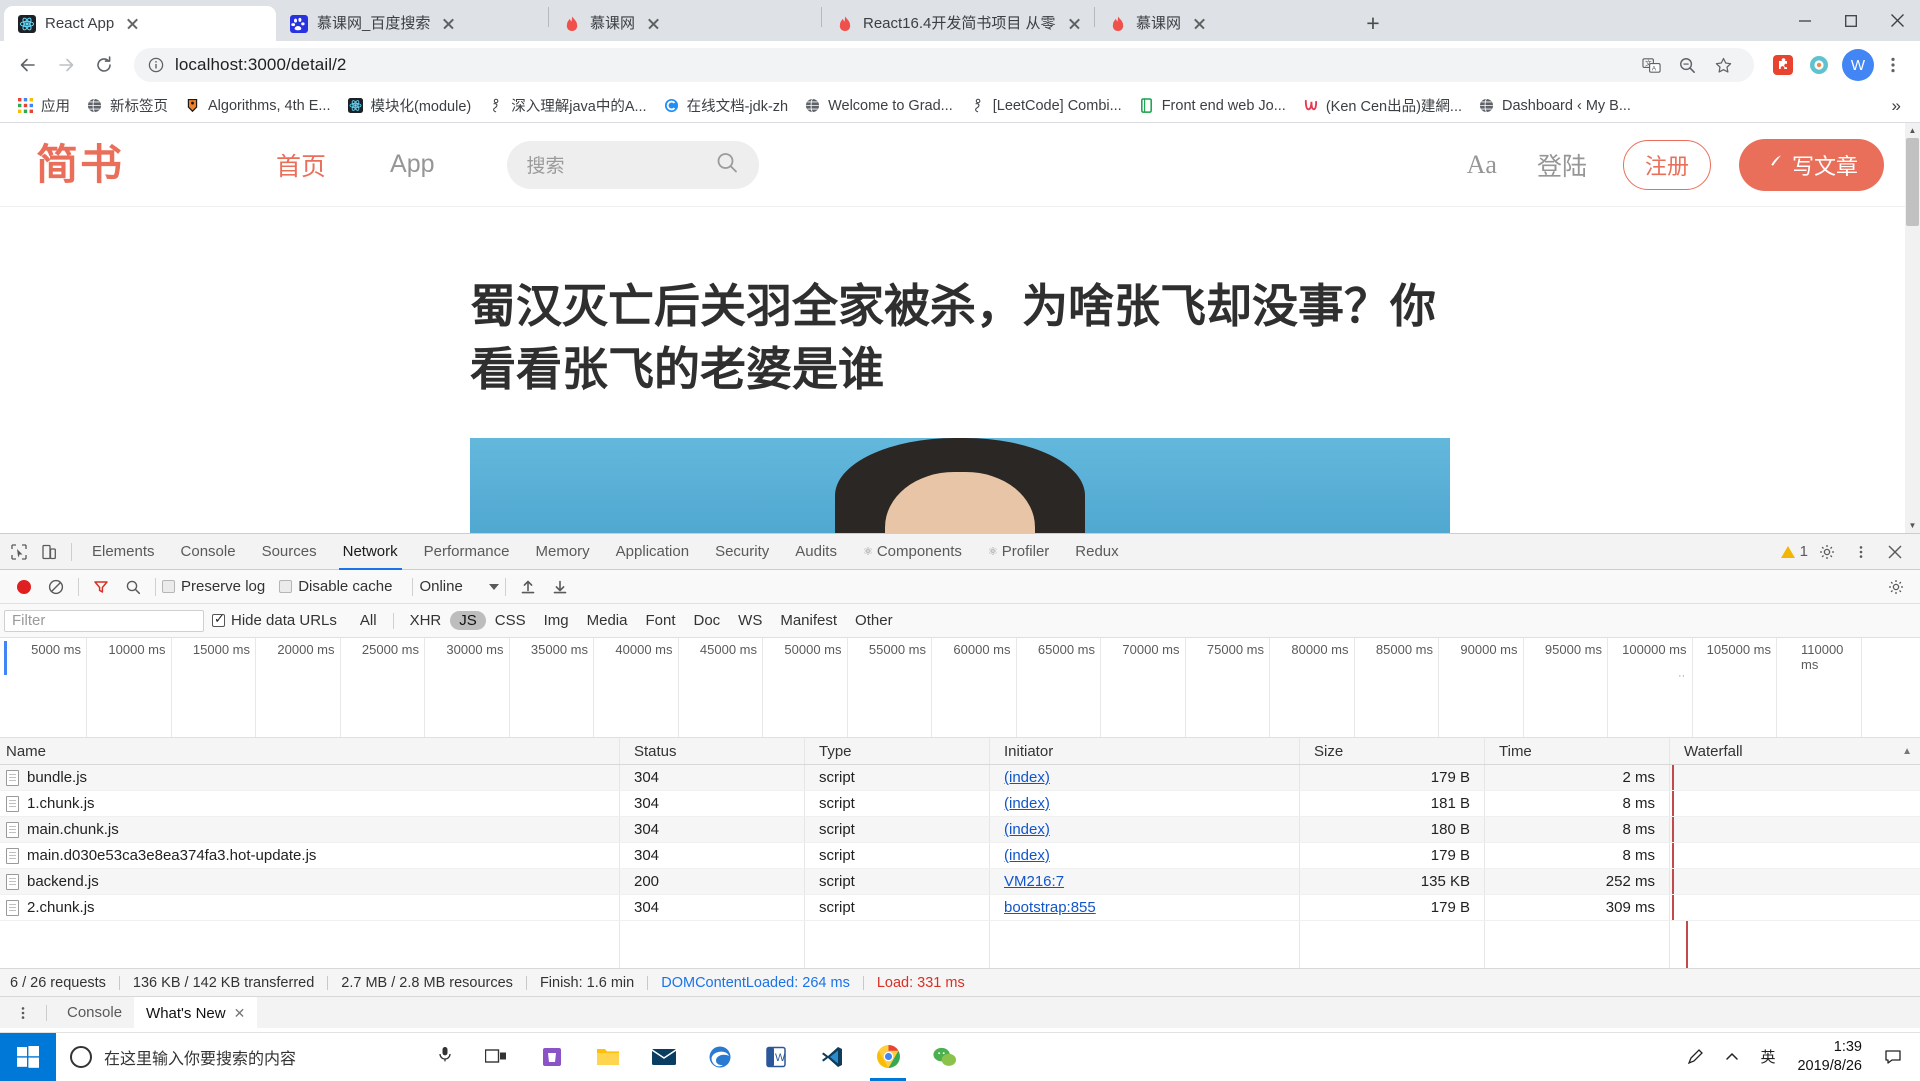  What do you see at coordinates (888, 1057) in the screenshot?
I see `chrome-icon` at bounding box center [888, 1057].